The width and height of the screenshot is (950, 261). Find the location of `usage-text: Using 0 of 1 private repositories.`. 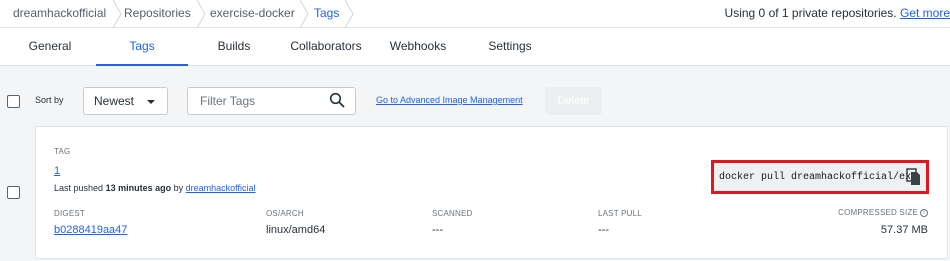

usage-text: Using 0 of 1 private repositories. is located at coordinates (810, 13).